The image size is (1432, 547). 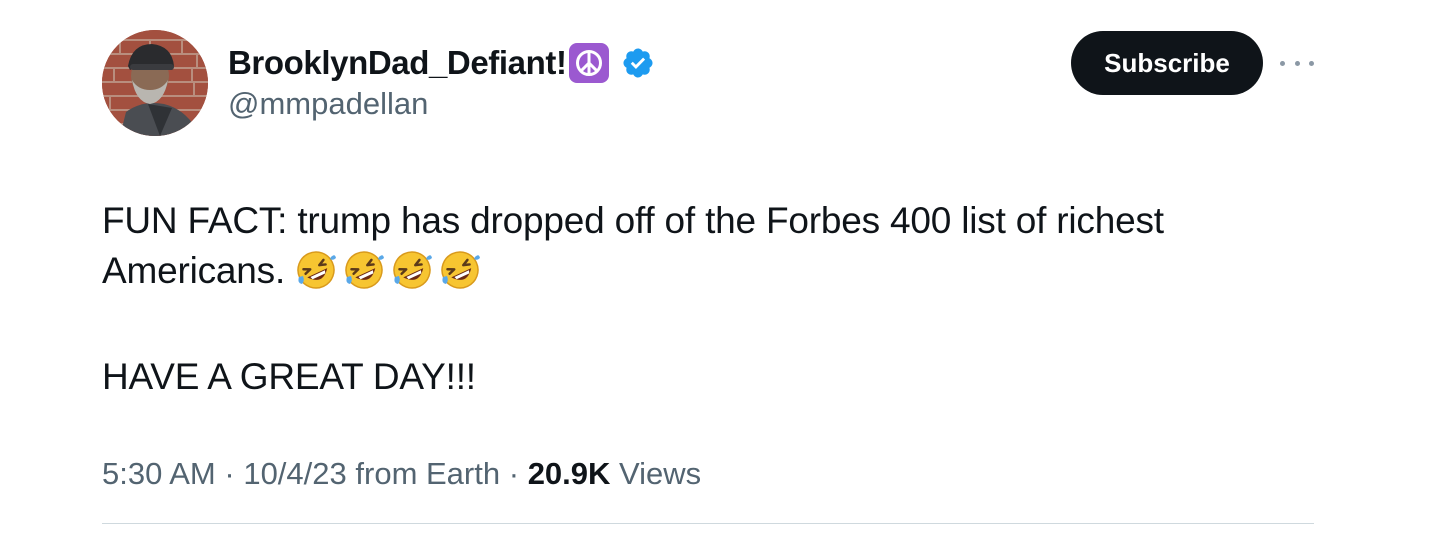 I want to click on verified-badge-icon, so click(x=638, y=63).